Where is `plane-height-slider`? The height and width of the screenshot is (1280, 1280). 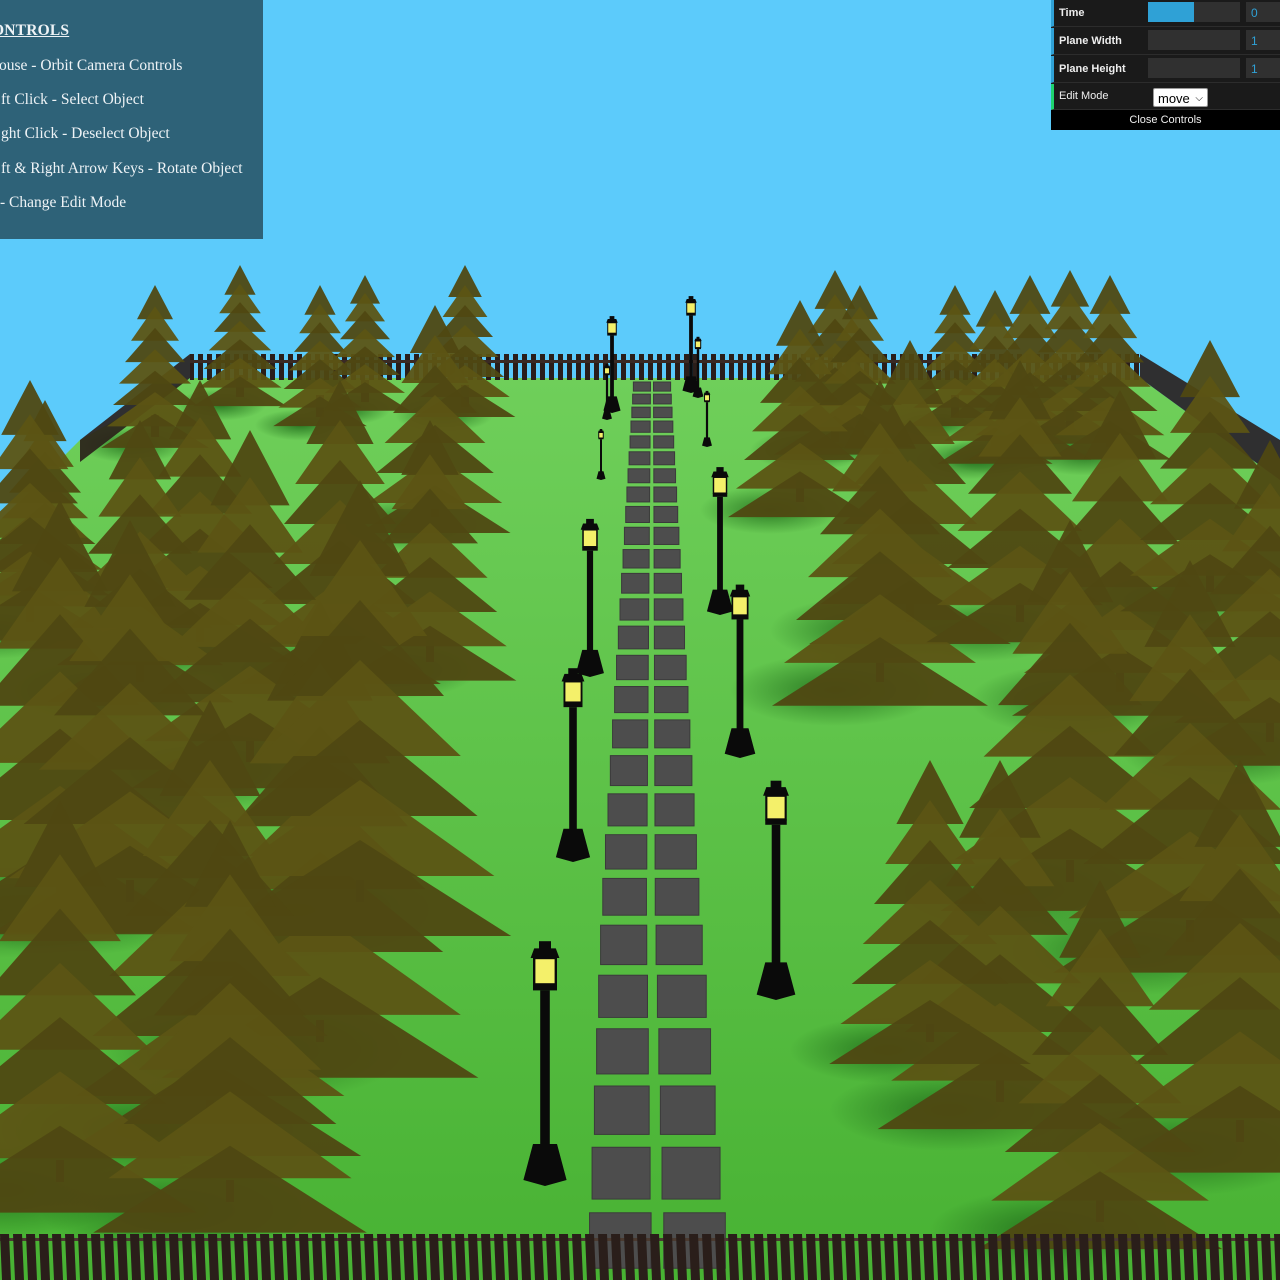
plane-height-slider is located at coordinates (1194, 68).